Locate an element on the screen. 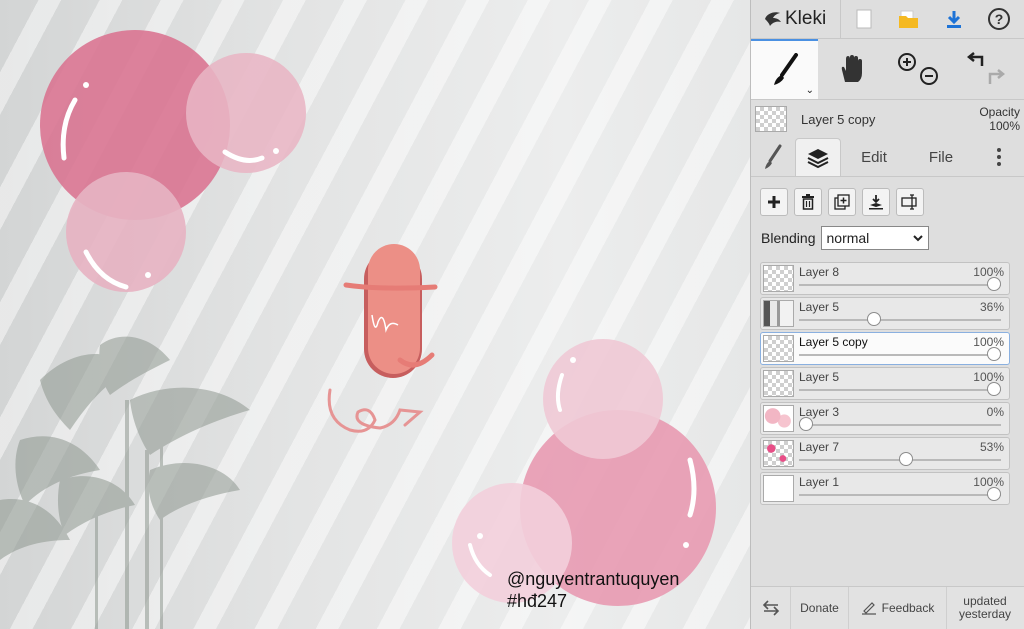 Image resolution: width=1024 pixels, height=629 pixels. more-vertical-icon is located at coordinates (999, 157).